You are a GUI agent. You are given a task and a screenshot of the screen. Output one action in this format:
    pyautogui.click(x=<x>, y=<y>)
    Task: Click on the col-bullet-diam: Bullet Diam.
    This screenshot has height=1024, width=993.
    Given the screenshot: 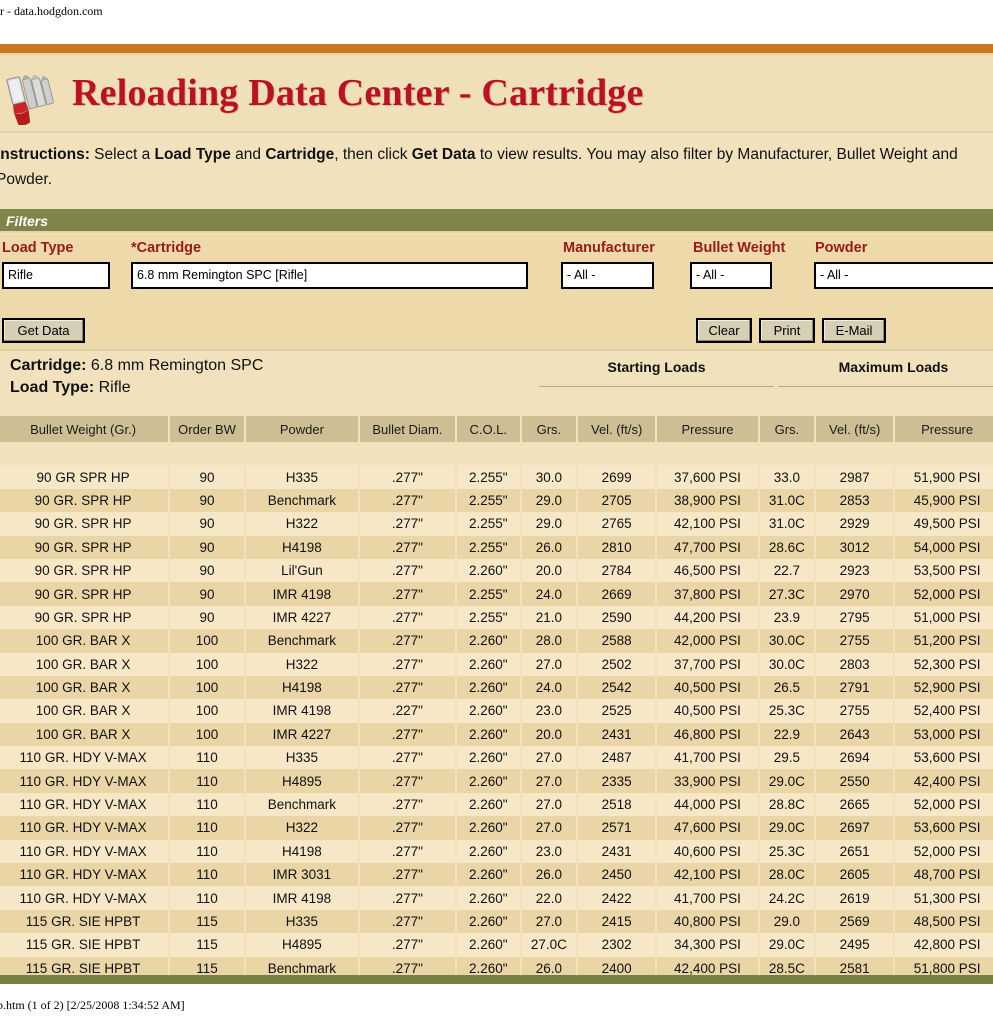 What is the action you would take?
    pyautogui.click(x=407, y=429)
    